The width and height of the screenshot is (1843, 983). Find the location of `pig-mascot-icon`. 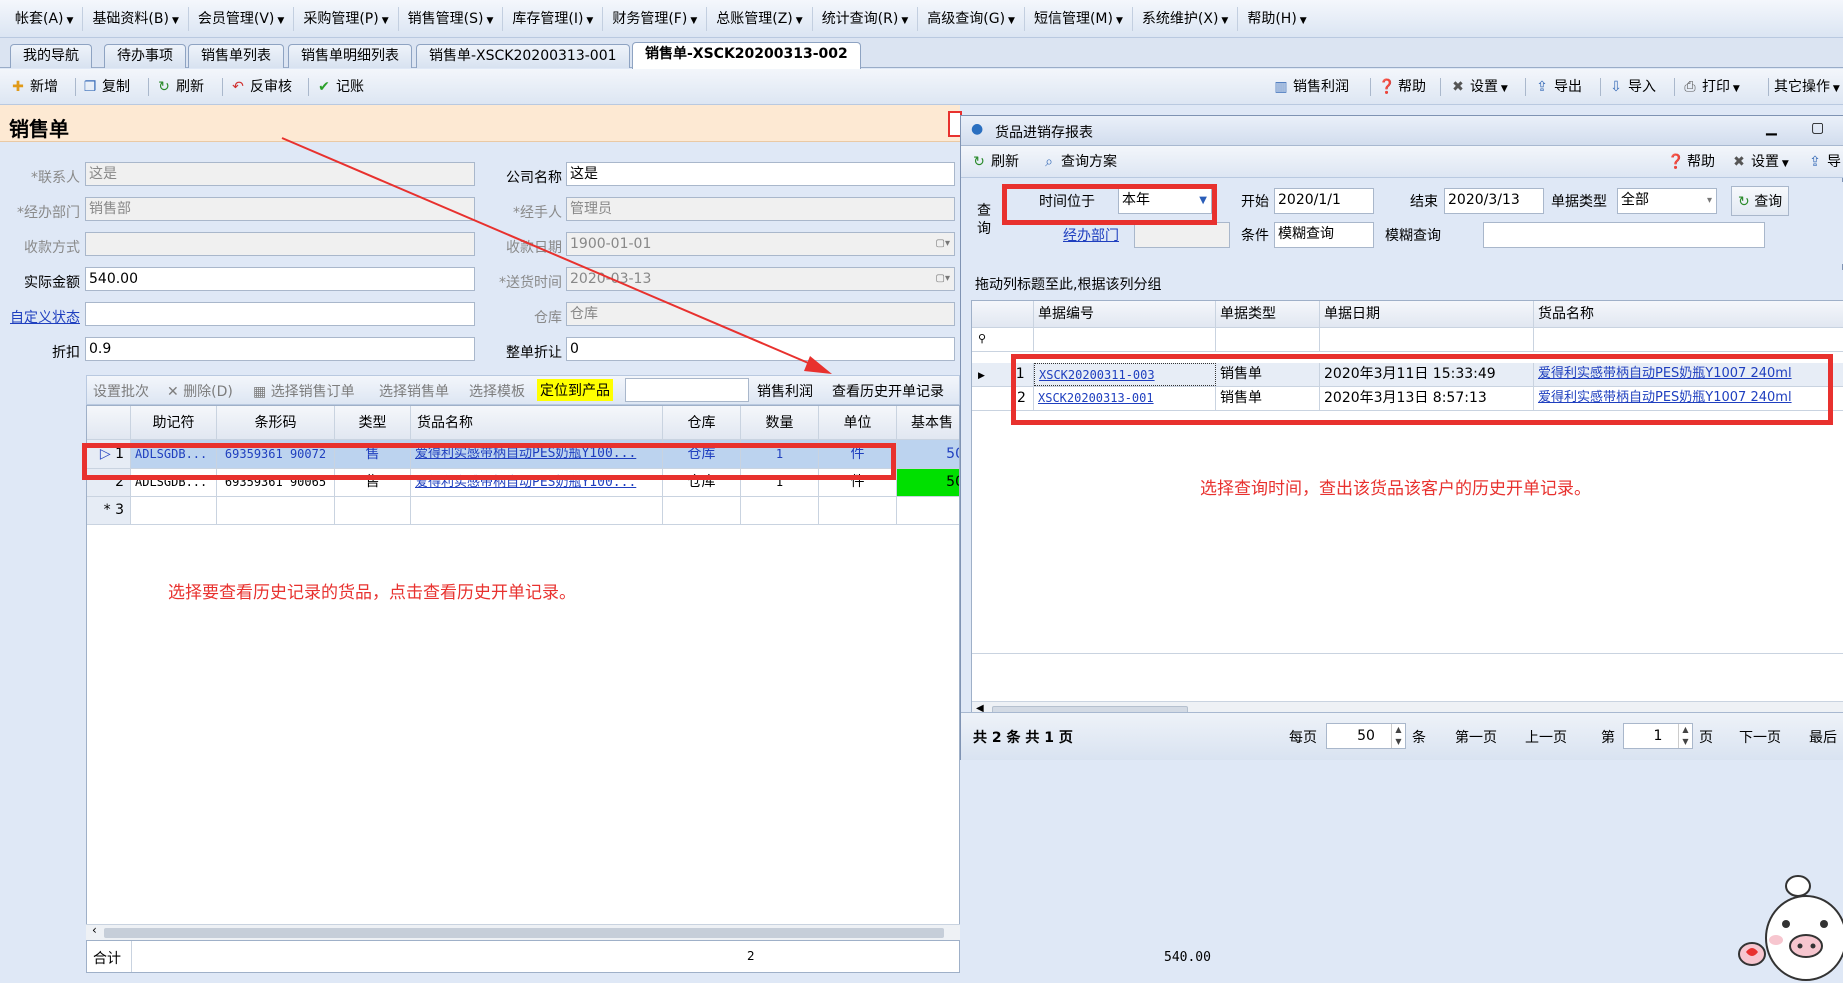

pig-mascot-icon is located at coordinates (1790, 928).